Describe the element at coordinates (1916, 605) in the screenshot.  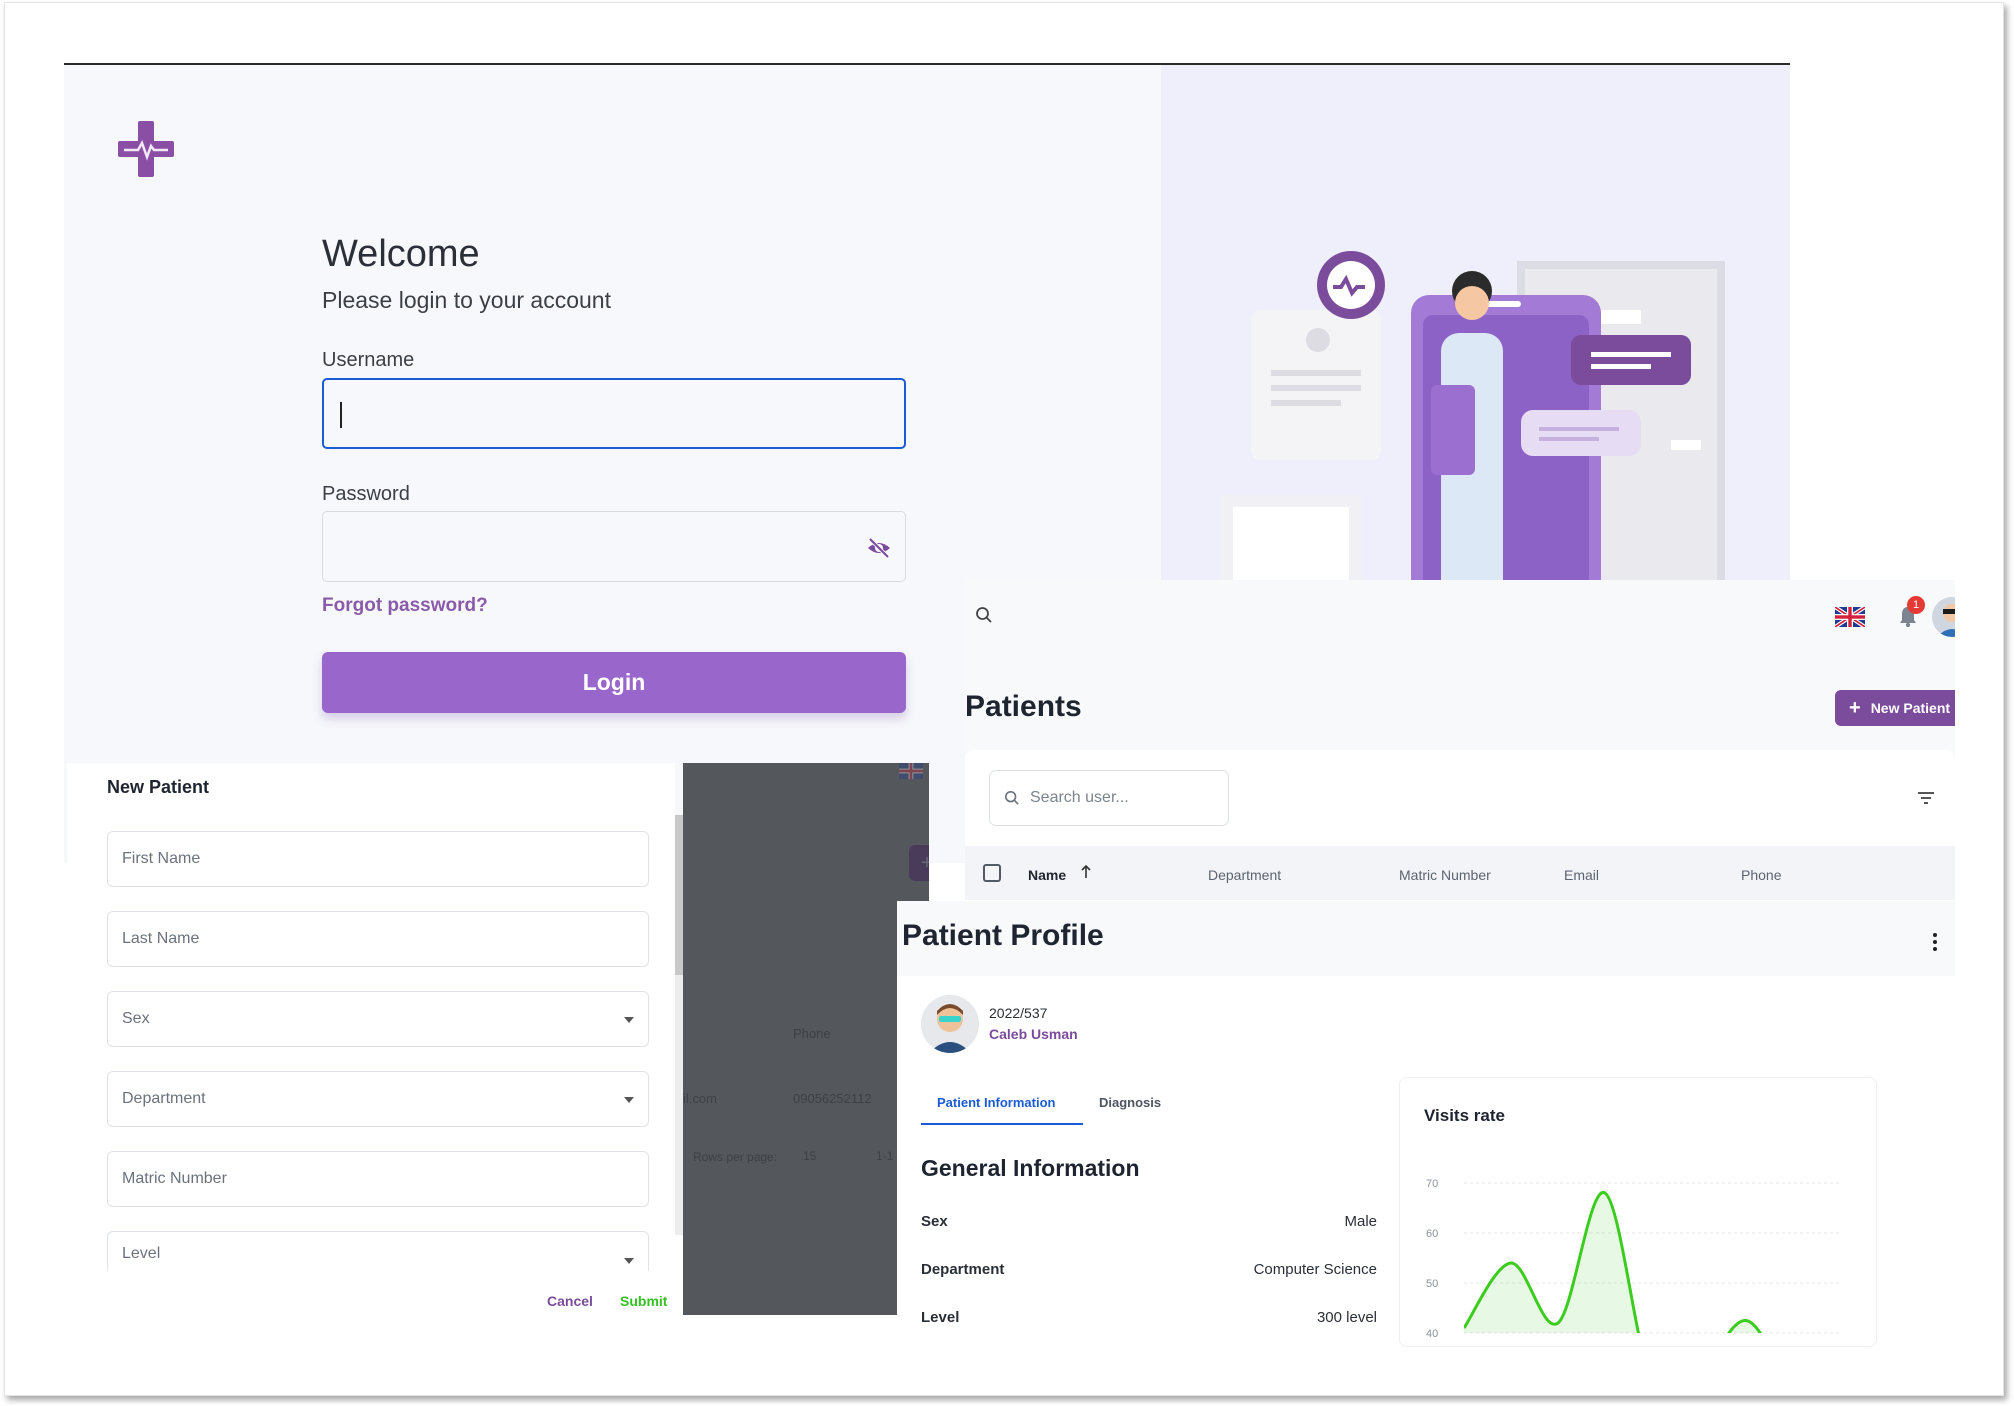
I see `notification-badge: 1` at that location.